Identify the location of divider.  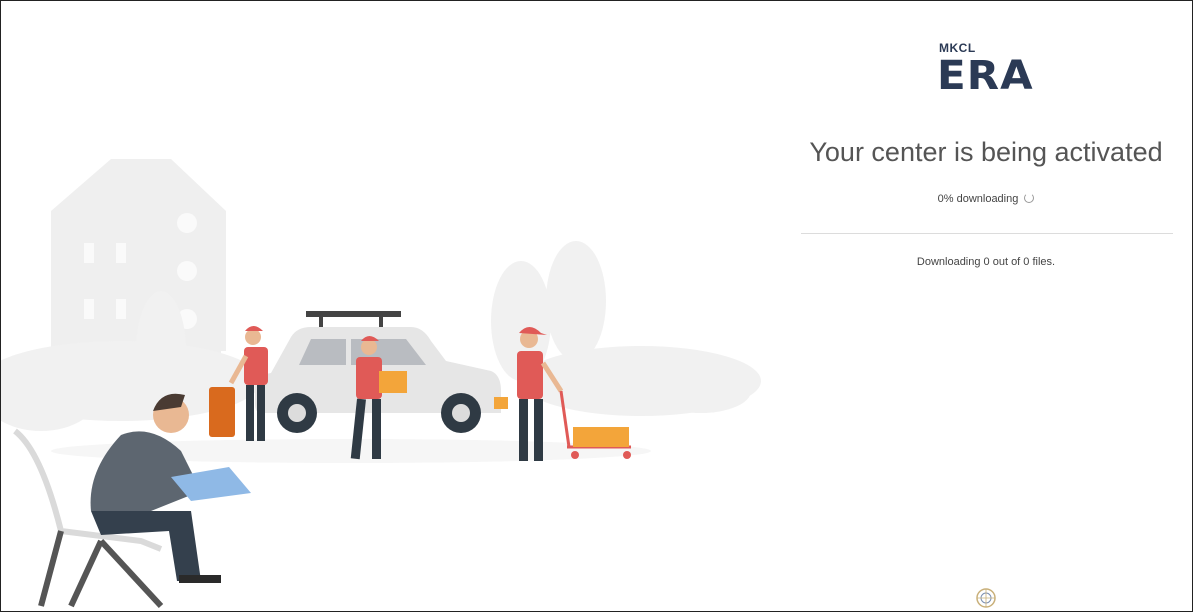
(987, 233).